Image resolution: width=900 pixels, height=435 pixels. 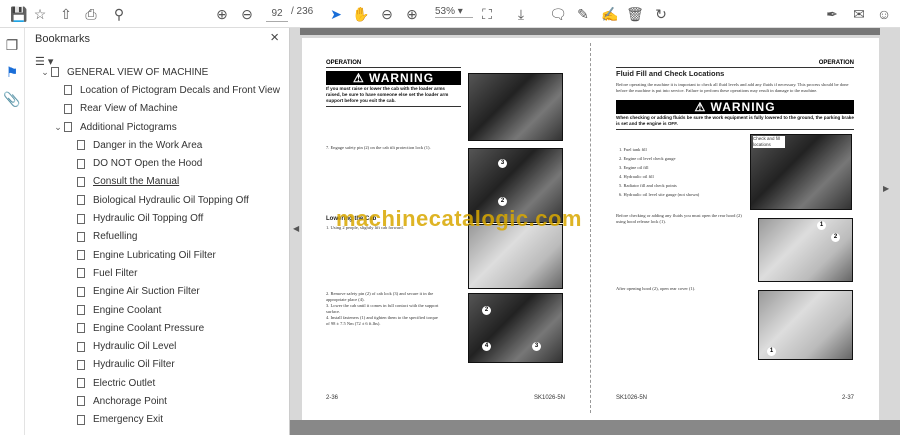 I want to click on left-page-number: 2-36, so click(x=332, y=398).